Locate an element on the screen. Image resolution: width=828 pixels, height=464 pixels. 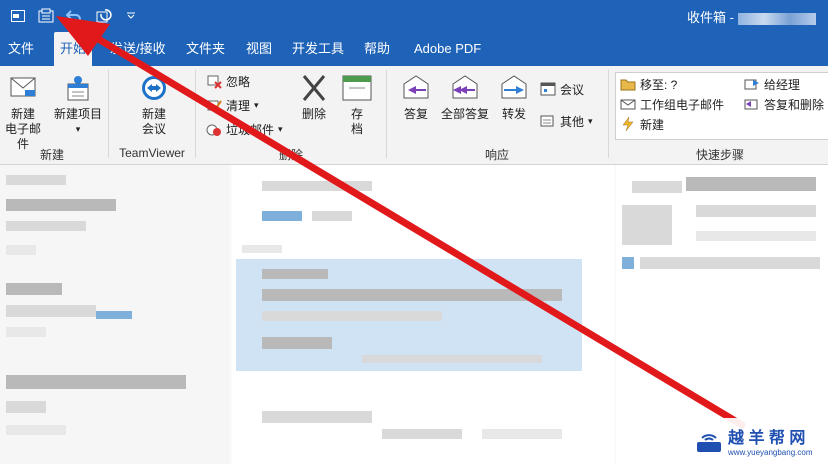
delete-button: 删除 is located at coordinates (314, 97).